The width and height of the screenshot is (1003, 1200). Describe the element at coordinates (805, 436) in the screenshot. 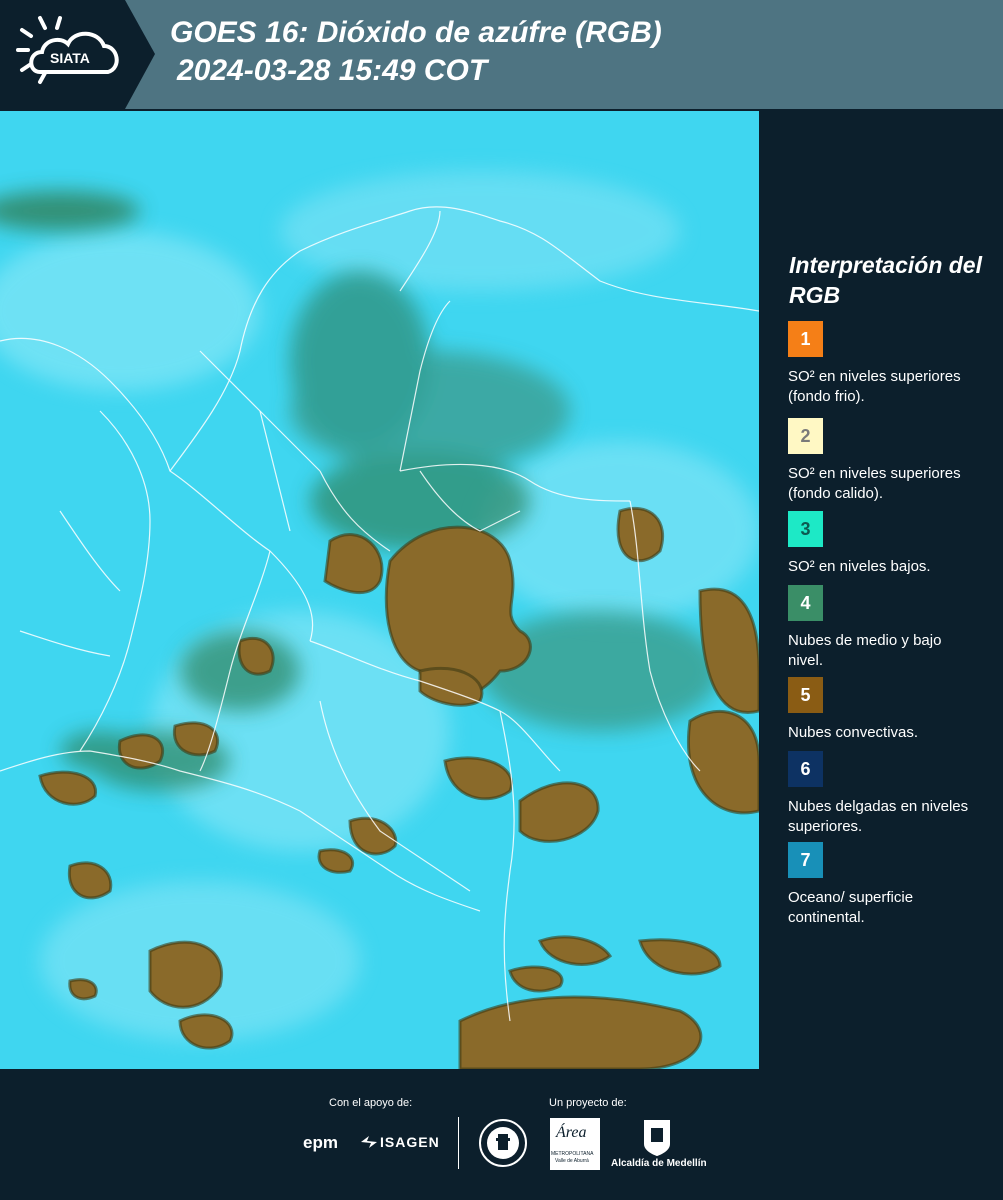

I see `legend-swatch-2: 2` at that location.